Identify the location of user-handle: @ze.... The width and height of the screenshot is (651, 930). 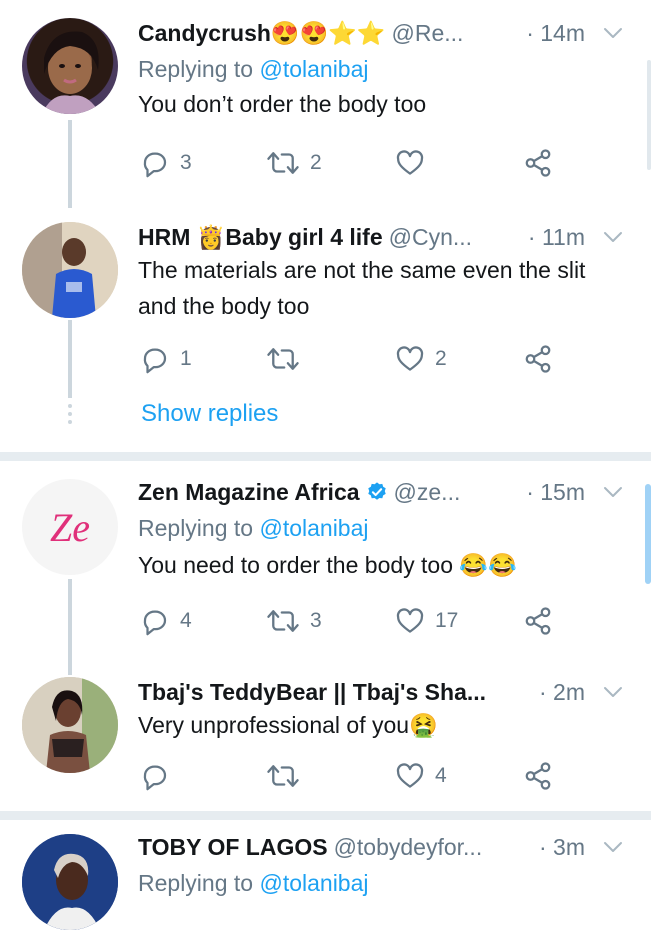
(427, 492).